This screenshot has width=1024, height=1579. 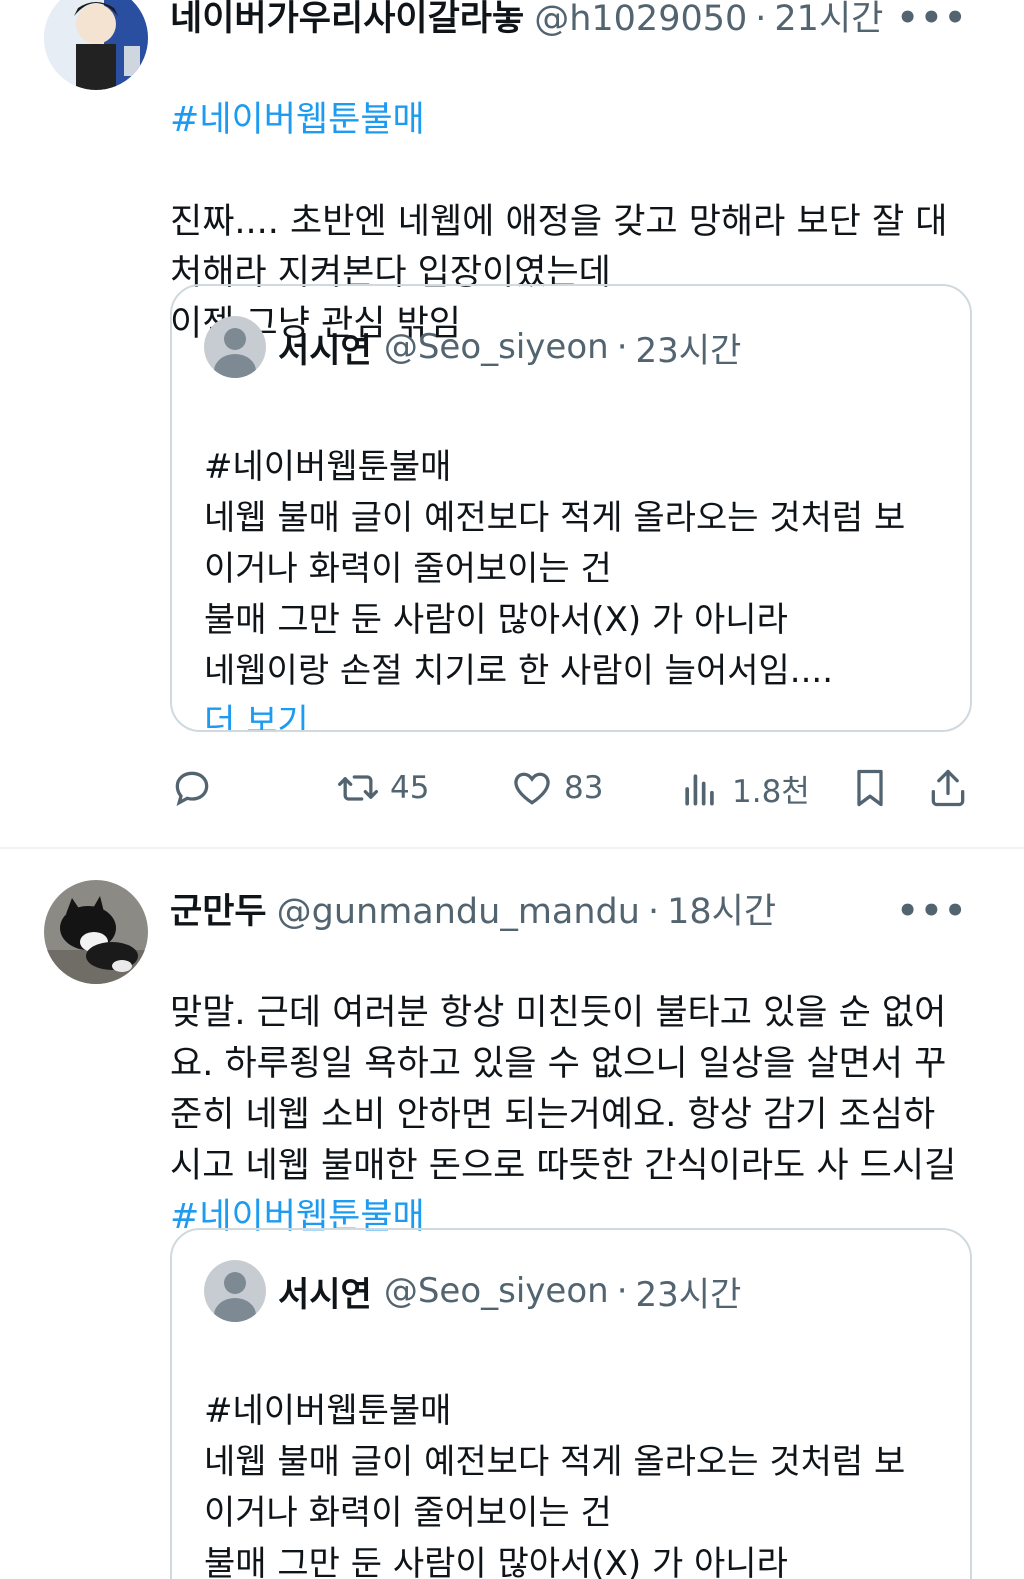 I want to click on retweet-icon, so click(x=358, y=788).